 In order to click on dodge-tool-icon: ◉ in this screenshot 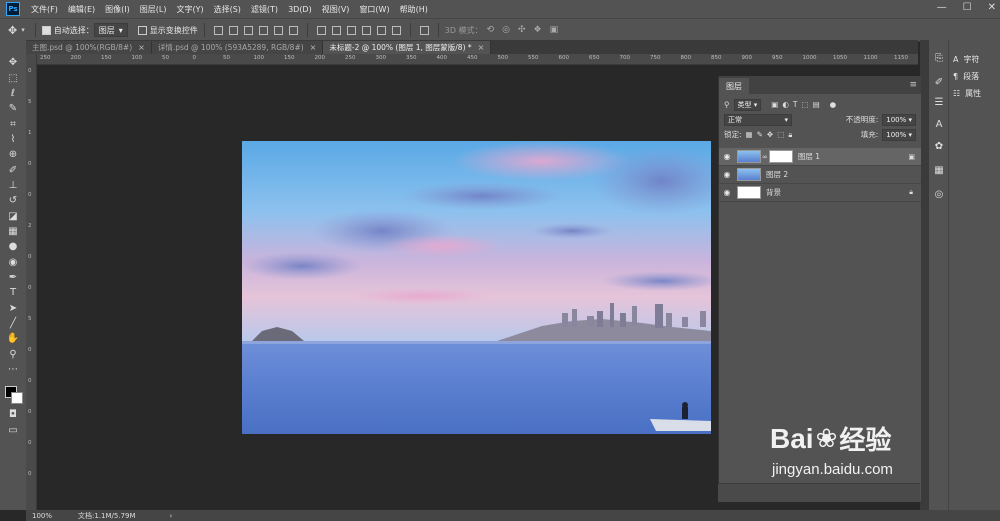, I will do `click(13, 262)`.